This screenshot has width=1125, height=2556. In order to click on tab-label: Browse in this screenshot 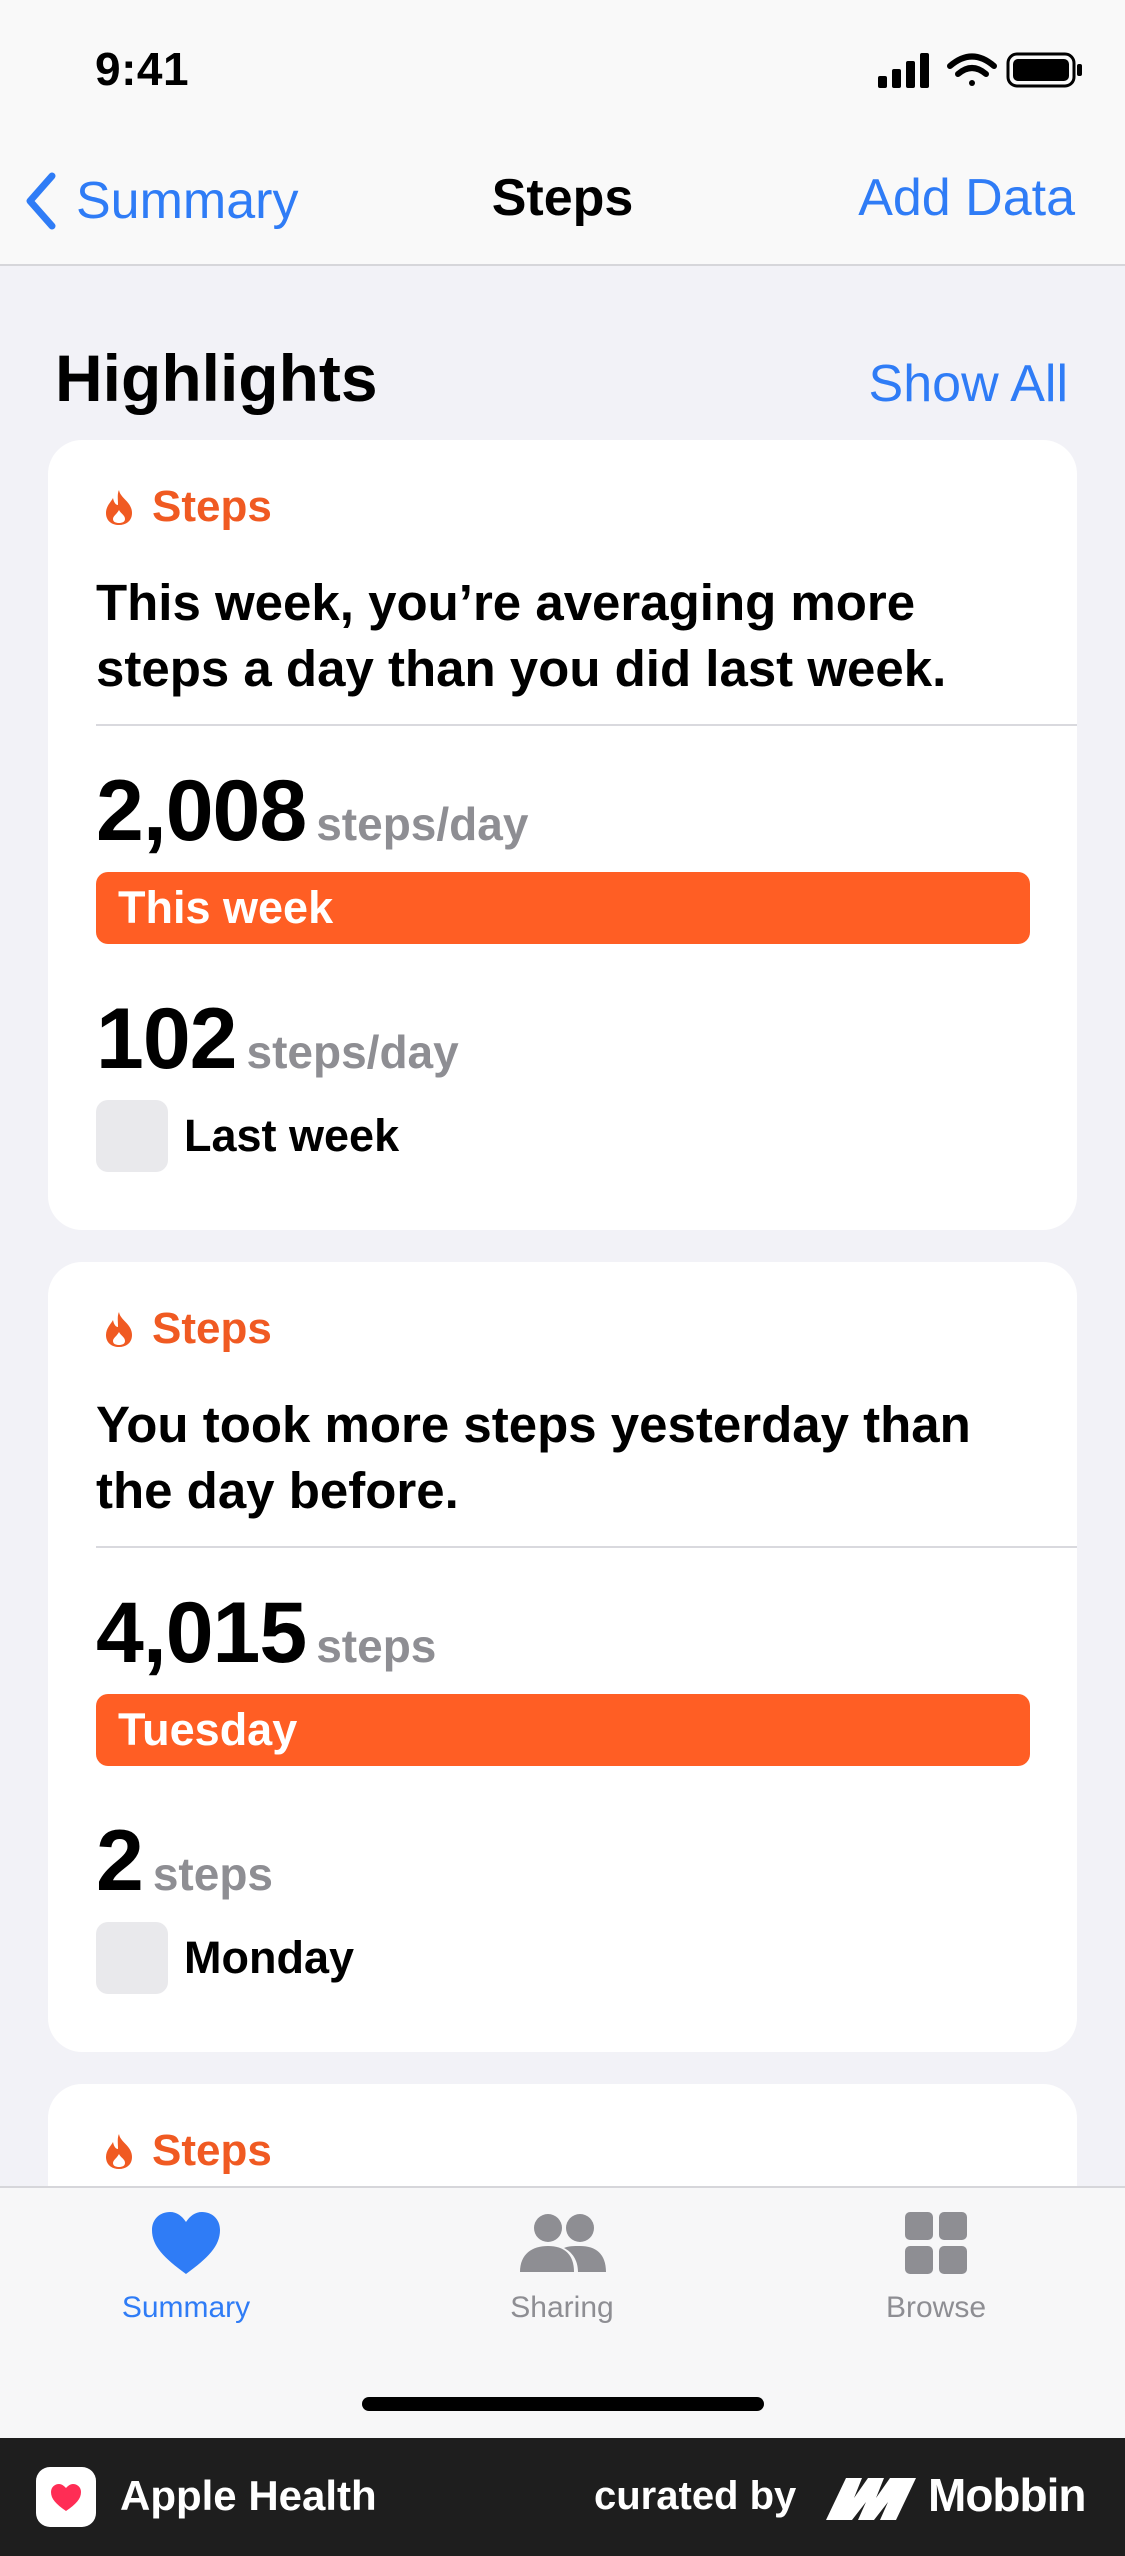, I will do `click(936, 2307)`.